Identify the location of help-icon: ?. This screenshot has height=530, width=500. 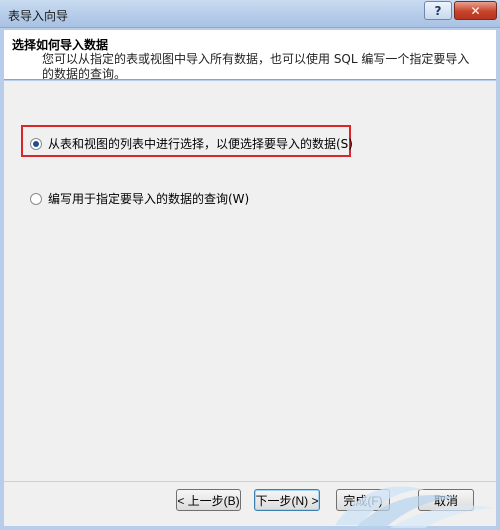
(438, 10).